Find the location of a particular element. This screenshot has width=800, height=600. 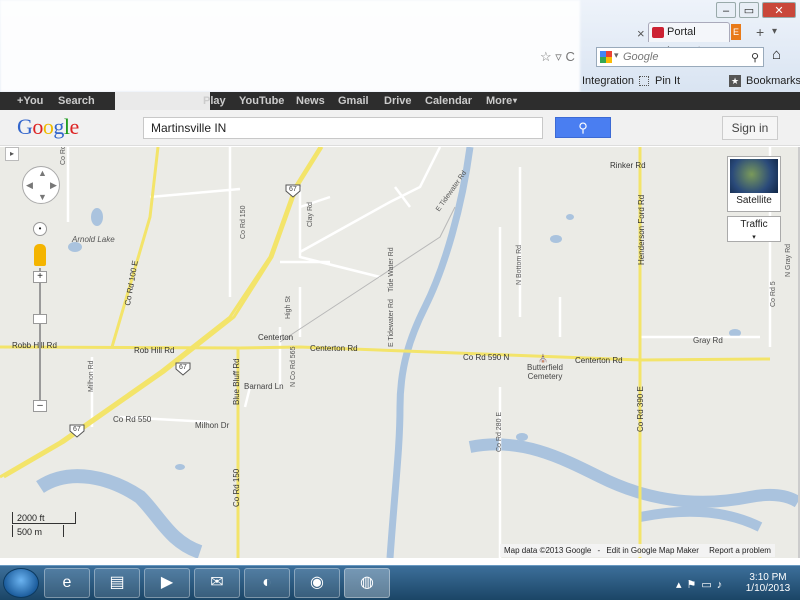

media-player-icon: ▶ is located at coordinates (167, 583).